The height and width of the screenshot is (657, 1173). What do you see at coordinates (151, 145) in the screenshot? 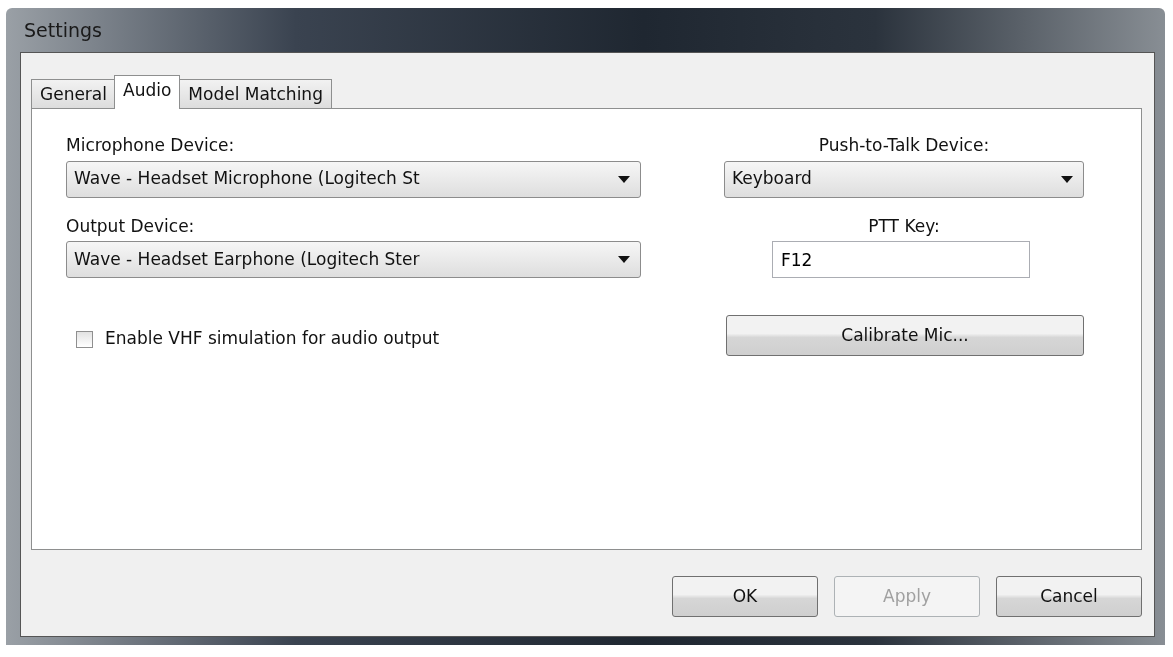
I see `field-label: Microphone Device:` at bounding box center [151, 145].